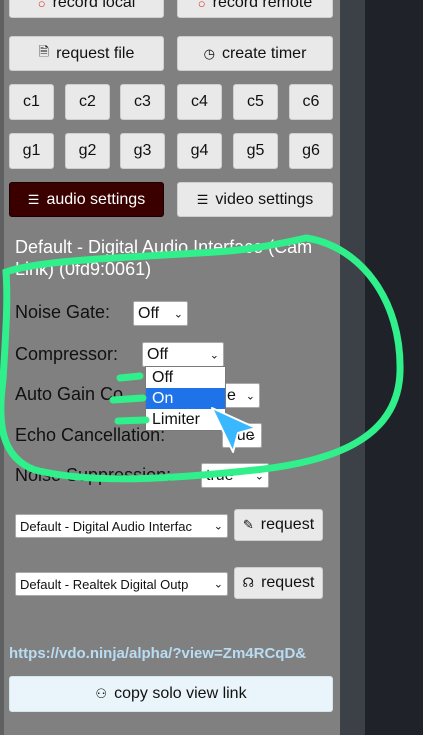 The image size is (423, 735). I want to click on compressor-dropdown: Off On Limiter, so click(185, 398).